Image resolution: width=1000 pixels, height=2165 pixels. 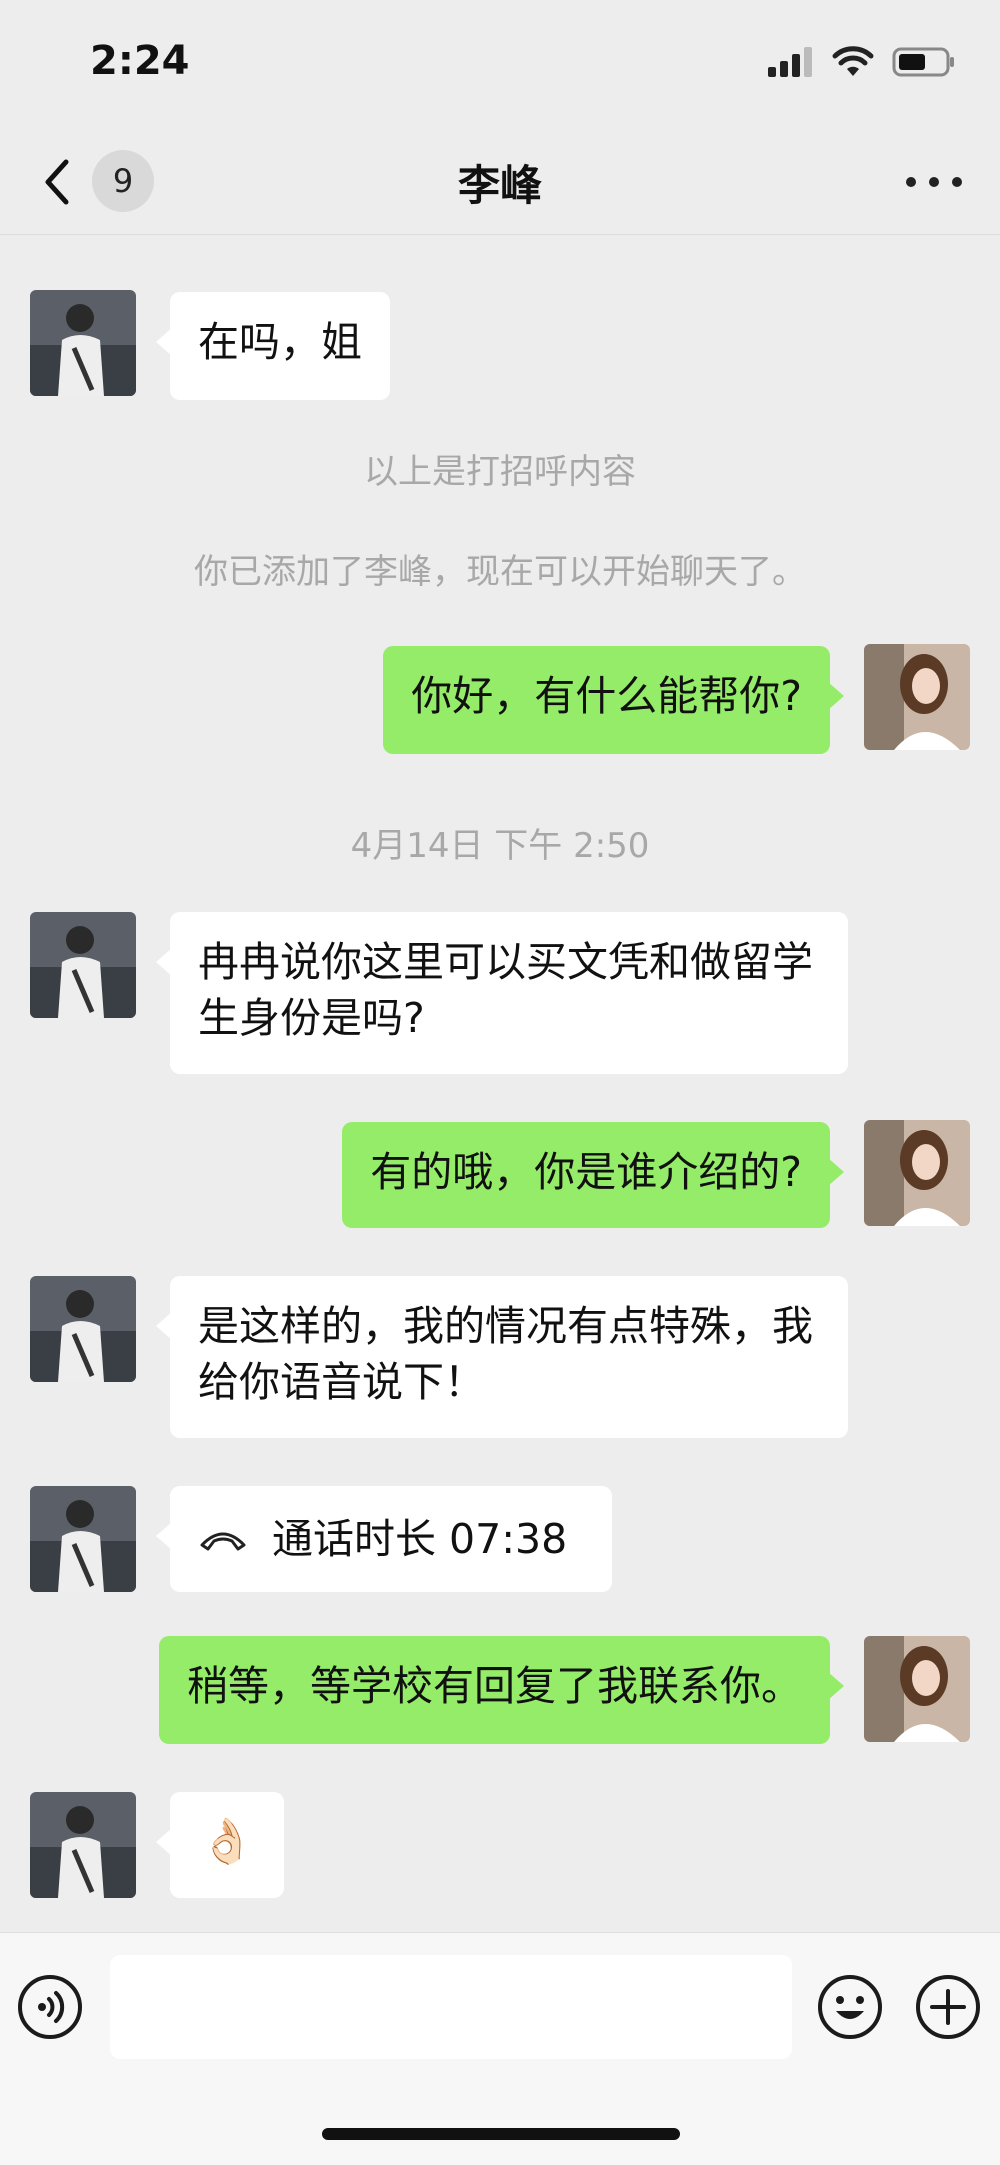 I want to click on message-bubble: 在吗，姐, so click(x=273, y=346).